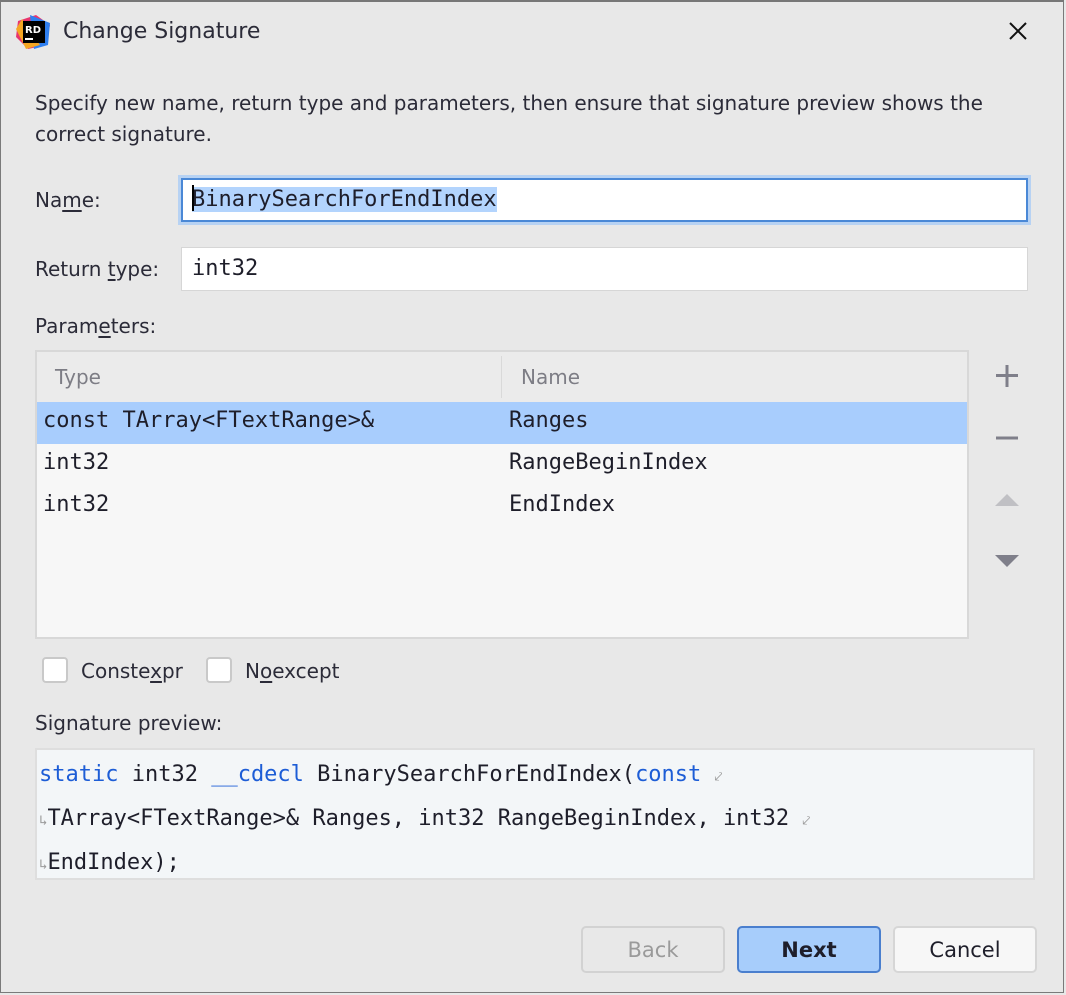  I want to click on table-row: const TArray<FTextRange>& Ranges, so click(502, 423).